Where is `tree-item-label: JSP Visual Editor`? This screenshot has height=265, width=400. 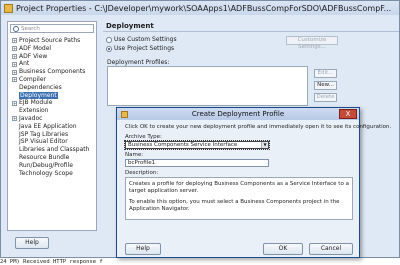
tree-item-label: JSP Visual Editor is located at coordinates (43, 142).